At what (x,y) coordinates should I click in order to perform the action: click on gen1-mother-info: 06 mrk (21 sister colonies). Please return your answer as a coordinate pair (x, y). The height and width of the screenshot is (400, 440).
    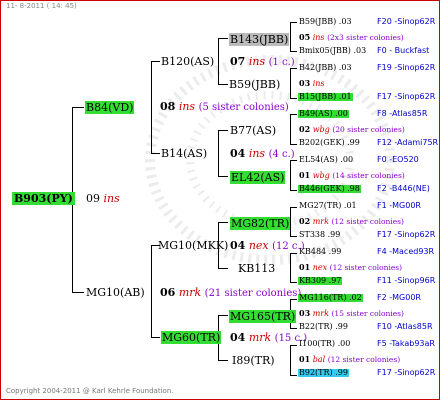
    Looking at the image, I should click on (231, 292).